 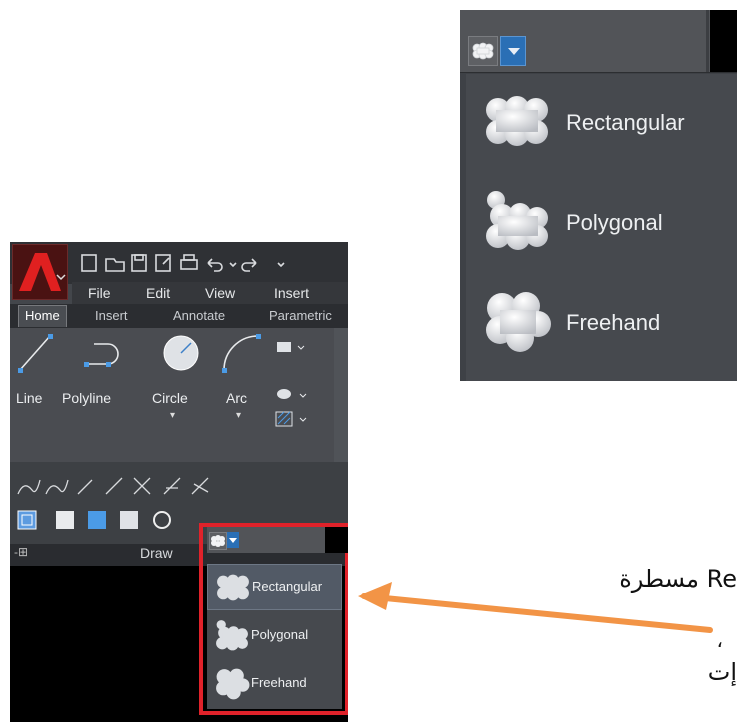 I want to click on ribbon-tabs: Home Insert Annotate Parametric, so click(x=179, y=316).